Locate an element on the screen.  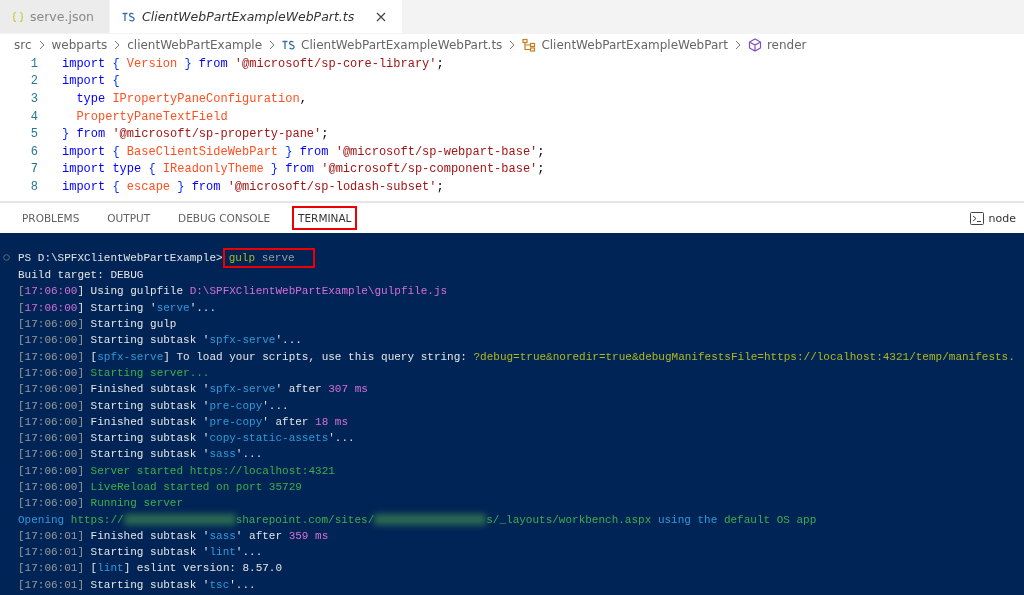
terminal-line: [17:06:00] Finished subtask 'pre-copy' after 18 ms is located at coordinates (183, 421).